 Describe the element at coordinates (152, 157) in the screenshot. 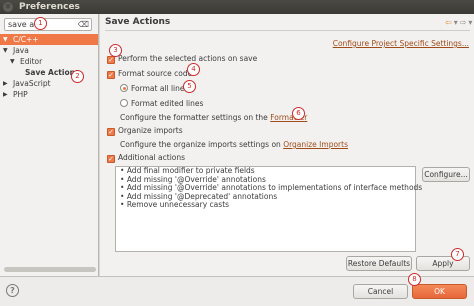

I see `additional-actions-label: Additional actions` at that location.